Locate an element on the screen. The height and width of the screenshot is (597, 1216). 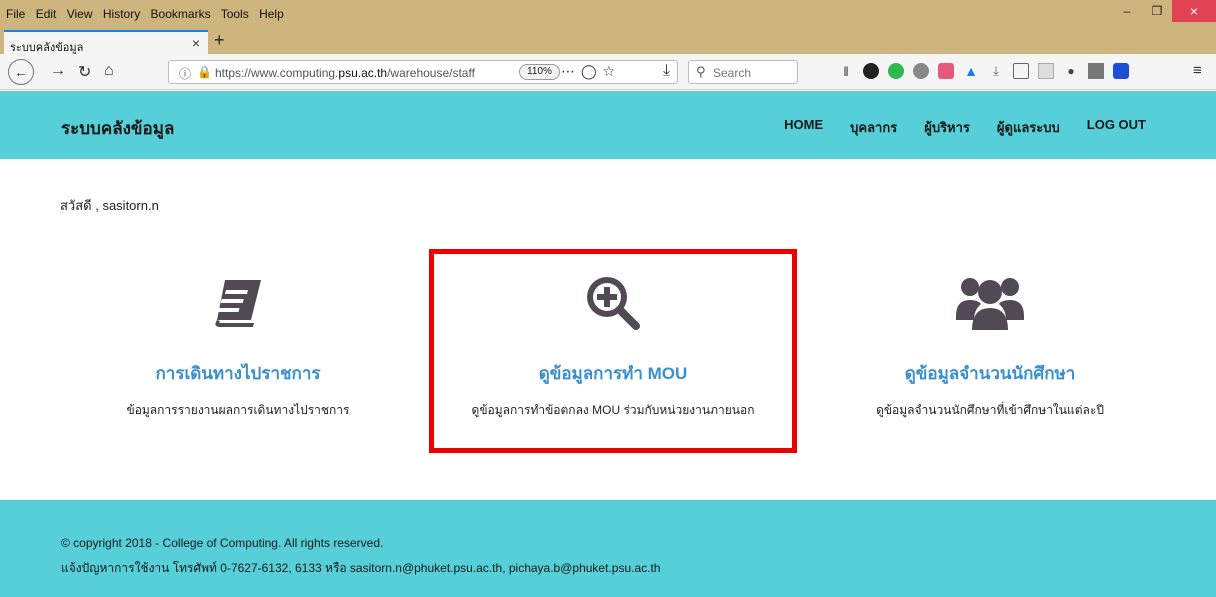
extension-gear-icon is located at coordinates (921, 71).